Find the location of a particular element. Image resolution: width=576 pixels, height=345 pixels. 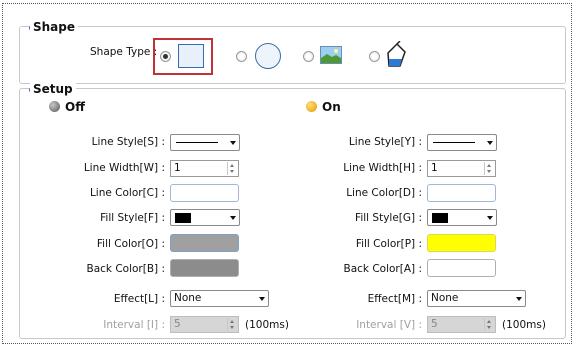

off-title: Off is located at coordinates (75, 107).